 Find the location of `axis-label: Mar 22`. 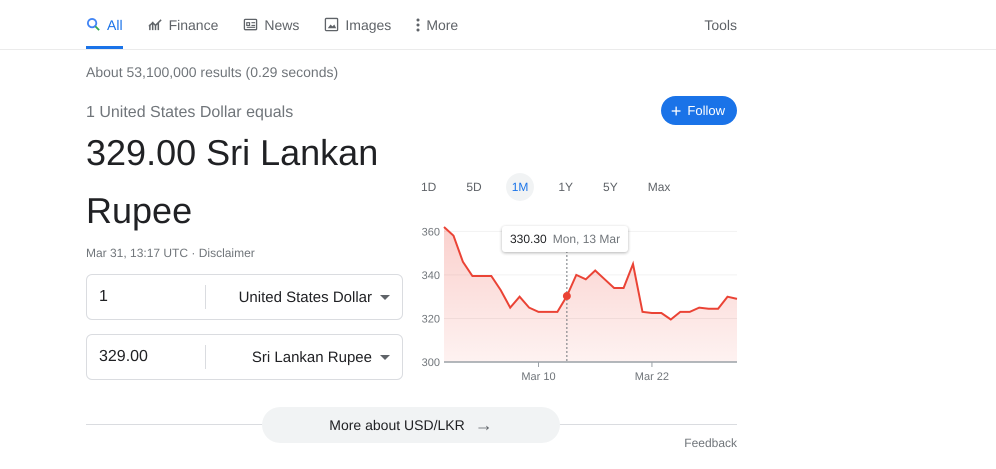

axis-label: Mar 22 is located at coordinates (652, 377).